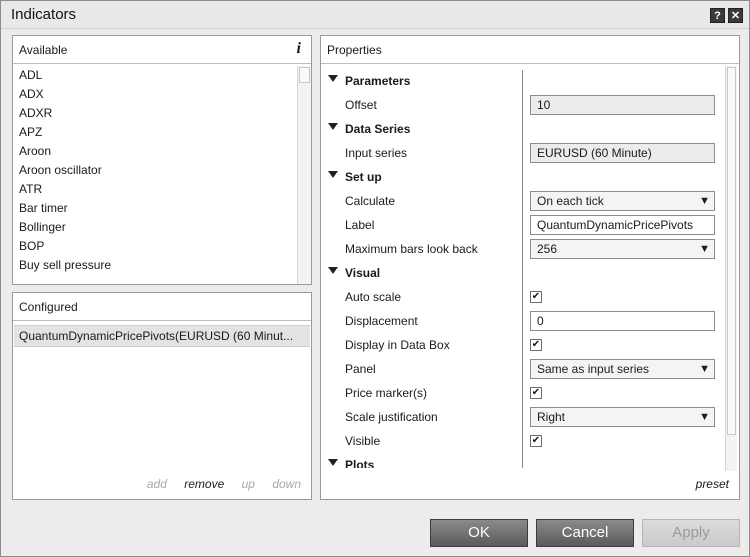  I want to click on prop-label: Input series, so click(376, 153).